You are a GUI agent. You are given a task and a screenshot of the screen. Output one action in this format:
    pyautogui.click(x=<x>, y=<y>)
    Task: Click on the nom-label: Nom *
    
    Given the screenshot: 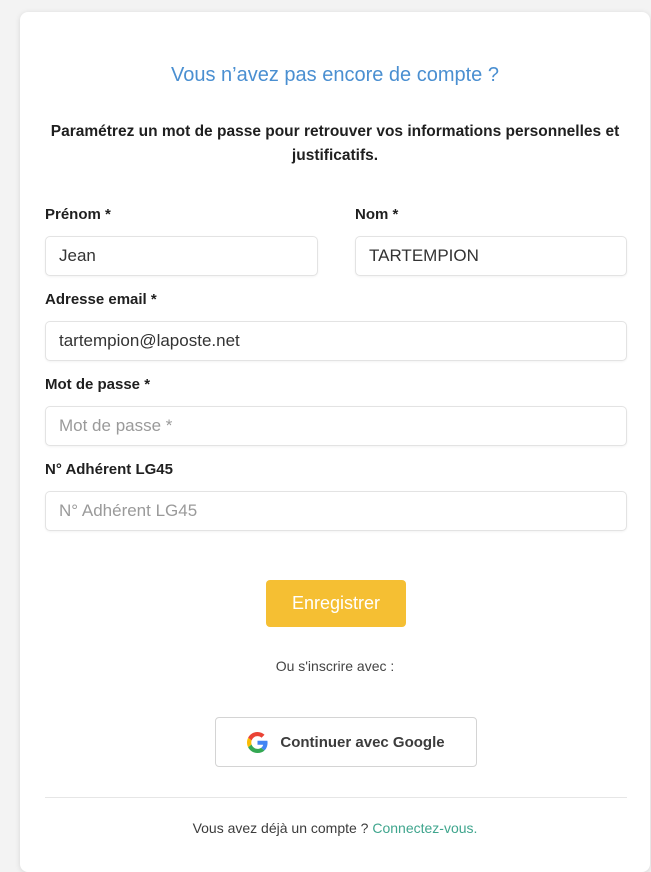 What is the action you would take?
    pyautogui.click(x=377, y=214)
    